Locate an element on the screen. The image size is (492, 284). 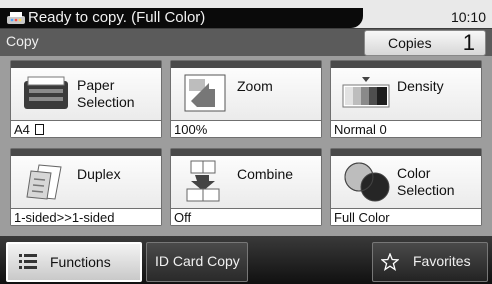
paper-selection-tile: Paper Selection A4 is located at coordinates (86, 99).